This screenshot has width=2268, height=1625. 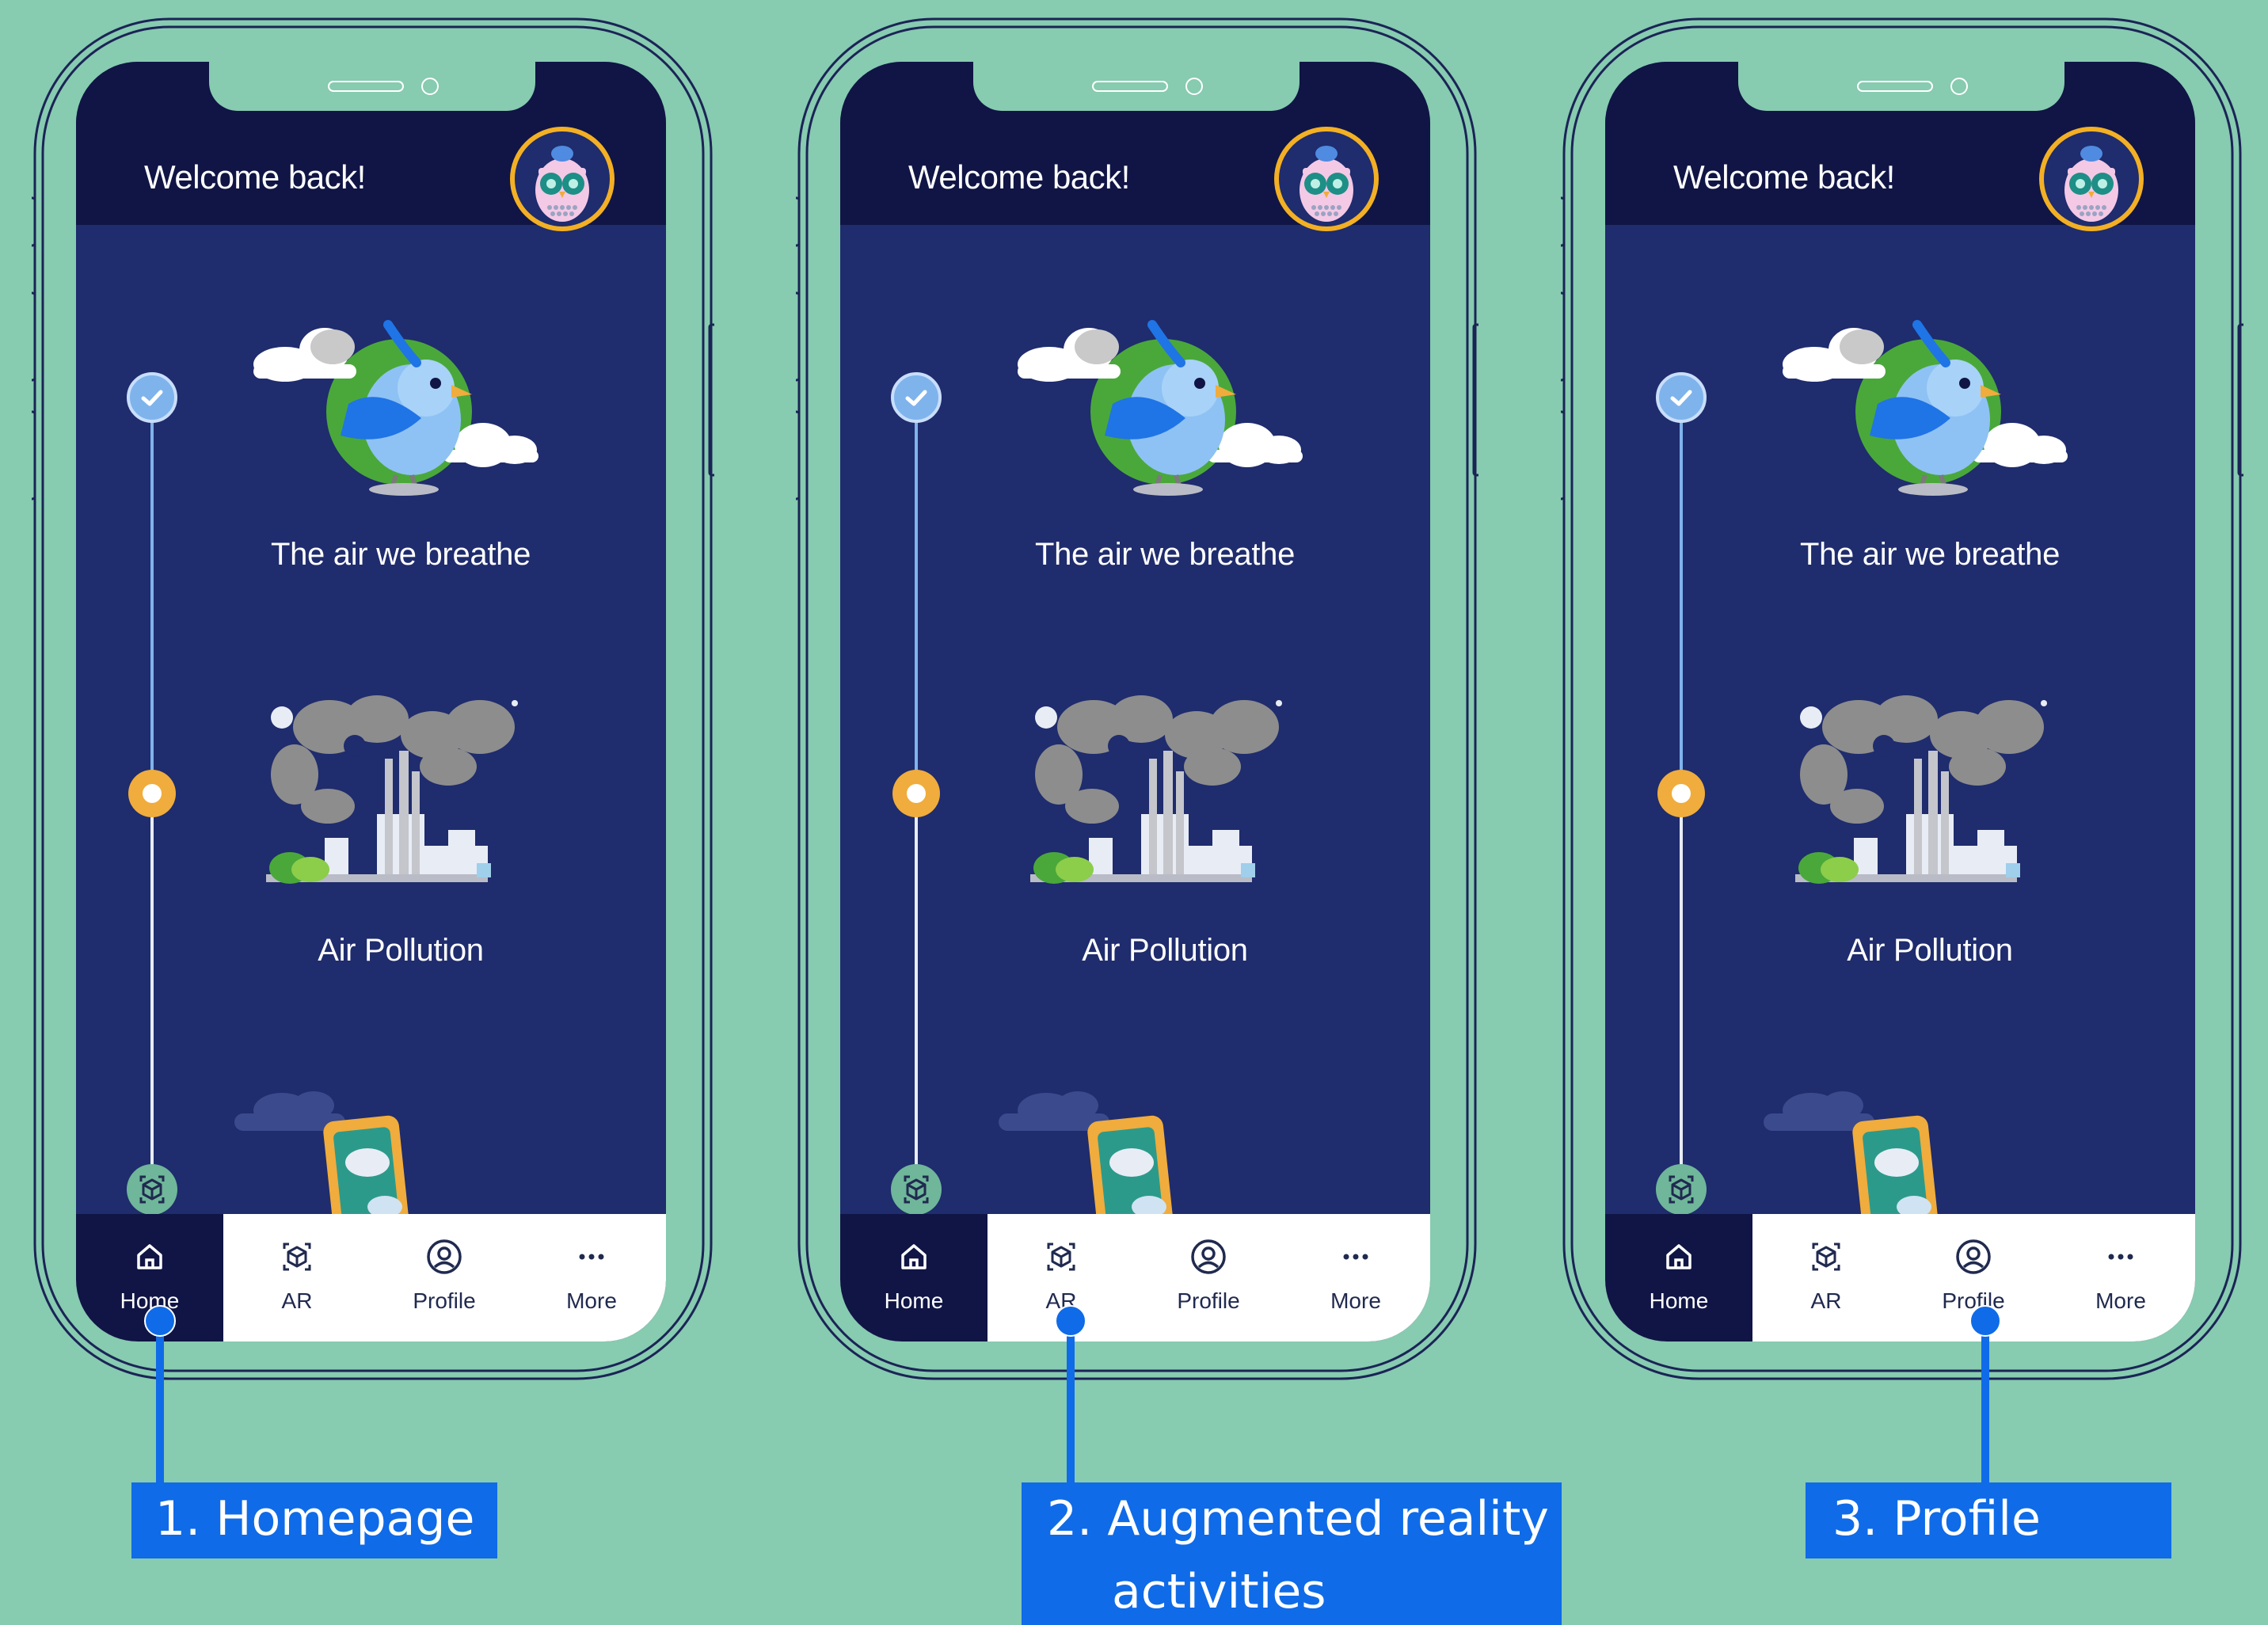 I want to click on callout-text: Homepage, so click(x=345, y=1519).